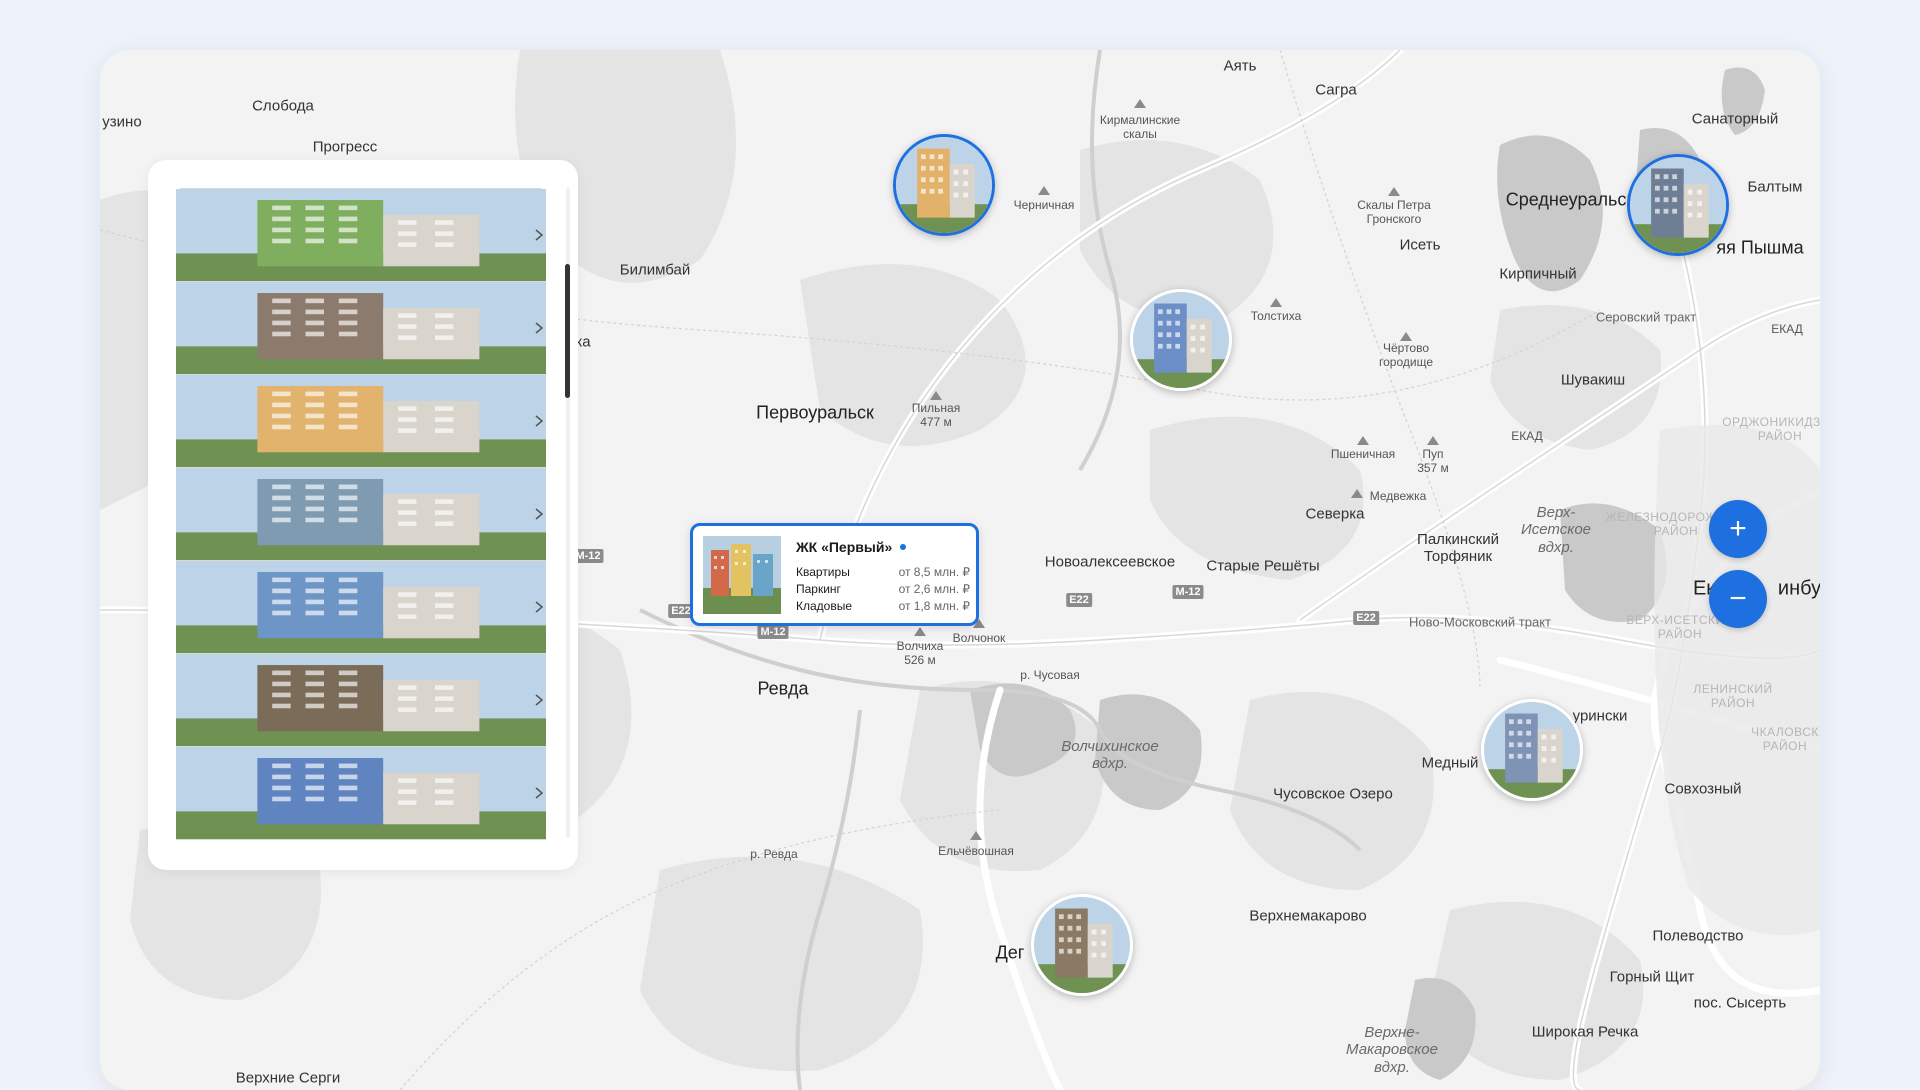  What do you see at coordinates (345, 147) in the screenshot?
I see `map-place-label: Прогресс` at bounding box center [345, 147].